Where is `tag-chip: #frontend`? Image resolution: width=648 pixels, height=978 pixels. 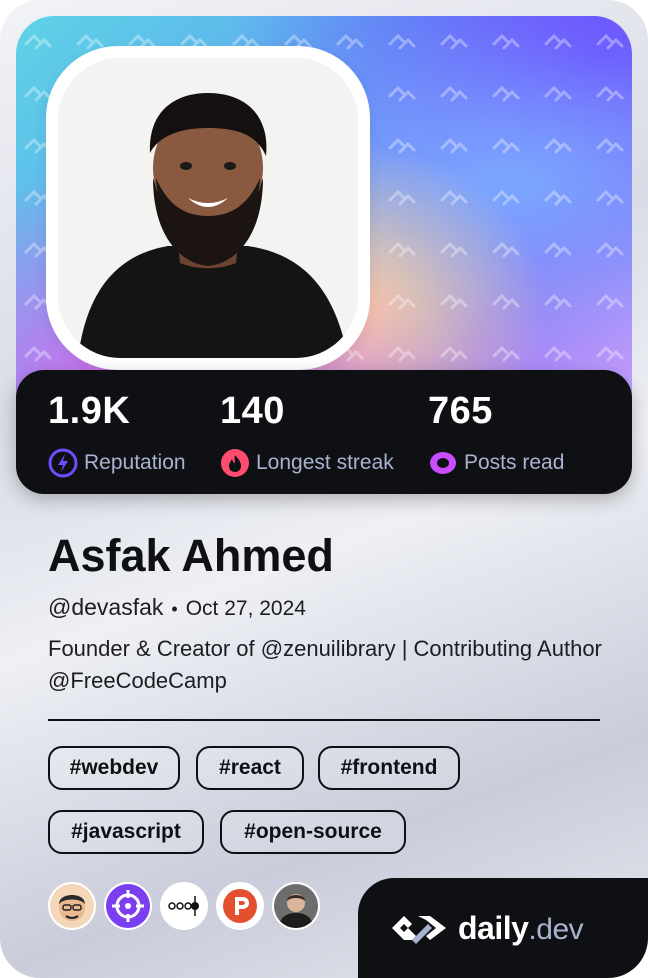 tag-chip: #frontend is located at coordinates (389, 768).